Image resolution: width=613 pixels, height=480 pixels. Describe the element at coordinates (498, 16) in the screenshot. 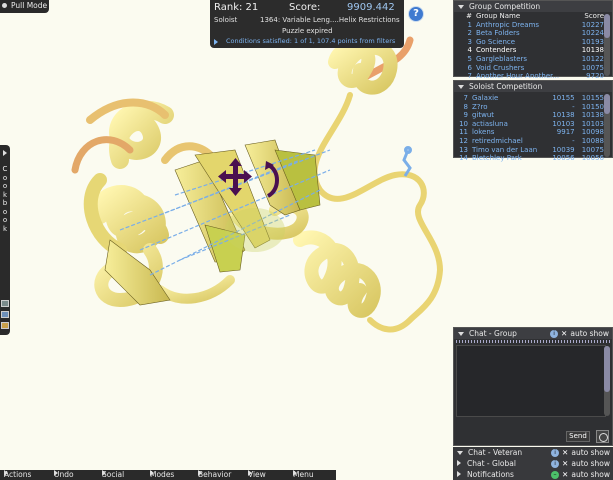

I see `col-group-name: Group Name` at that location.